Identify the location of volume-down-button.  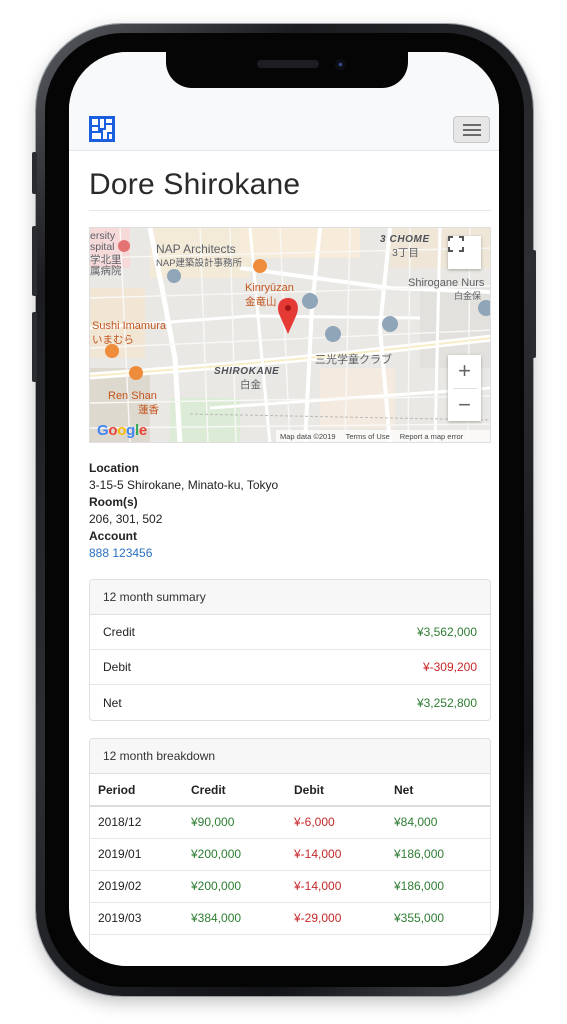
(34, 347).